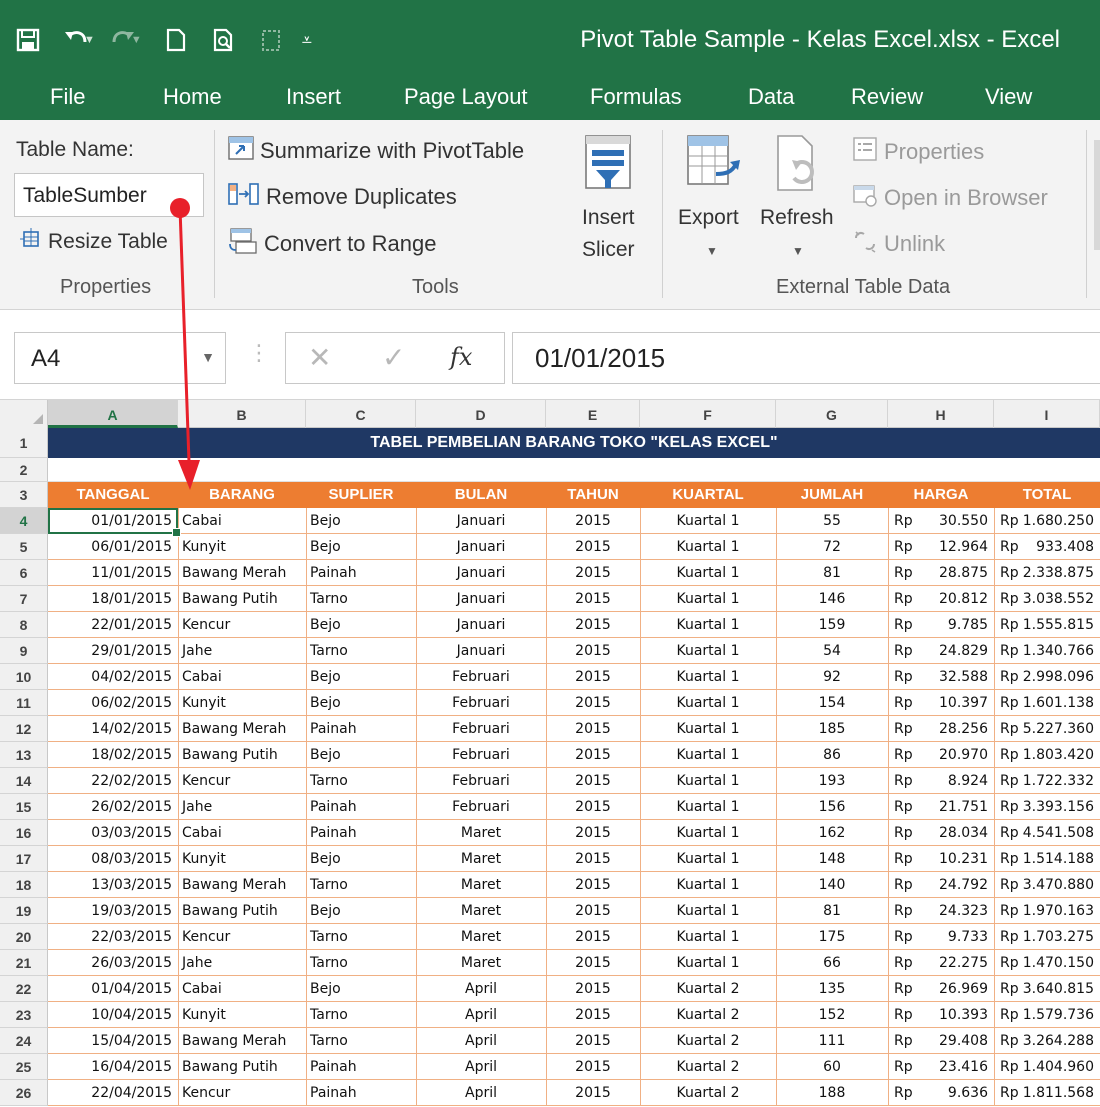 This screenshot has height=1107, width=1100. Describe the element at coordinates (832, 1093) in the screenshot. I see `cell-jumlah: 188` at that location.